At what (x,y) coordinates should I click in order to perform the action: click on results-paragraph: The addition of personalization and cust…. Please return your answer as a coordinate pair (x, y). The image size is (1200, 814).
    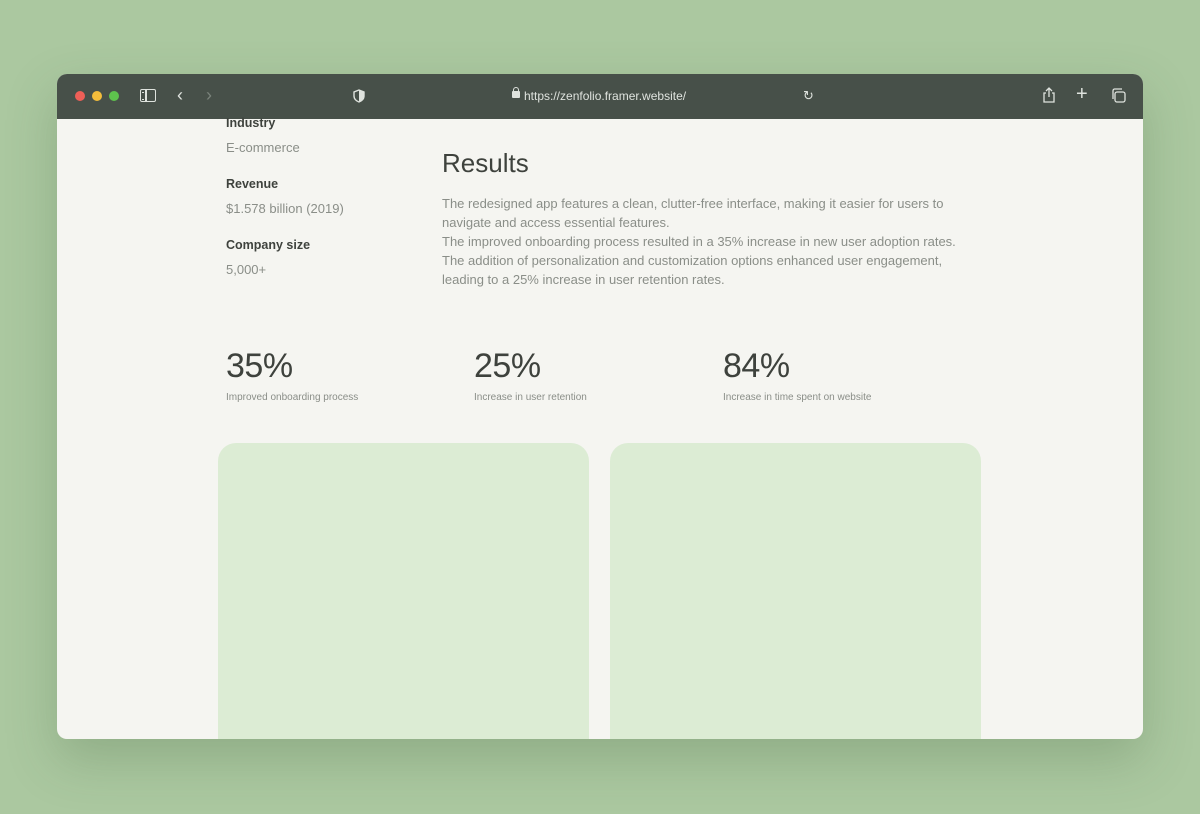
    Looking at the image, I should click on (692, 270).